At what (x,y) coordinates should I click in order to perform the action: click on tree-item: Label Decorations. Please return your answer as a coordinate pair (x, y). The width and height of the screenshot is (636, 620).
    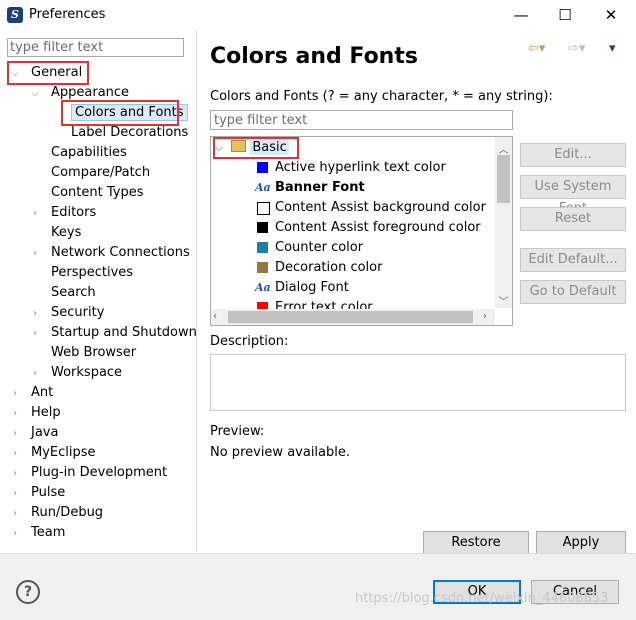
    Looking at the image, I should click on (118, 133).